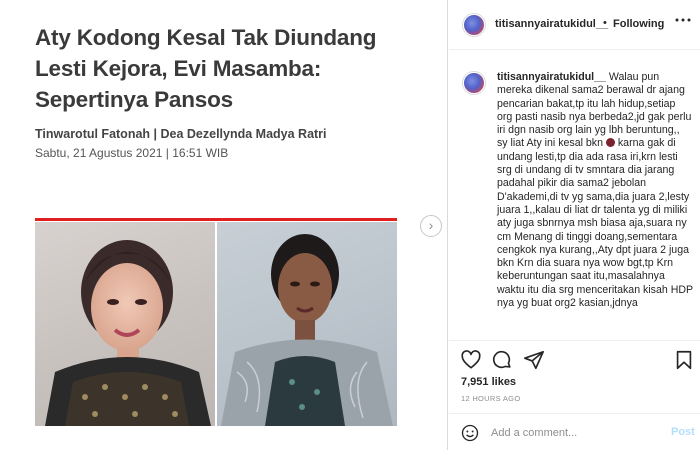 The image size is (700, 450). What do you see at coordinates (474, 83) in the screenshot?
I see `caption-avatar` at bounding box center [474, 83].